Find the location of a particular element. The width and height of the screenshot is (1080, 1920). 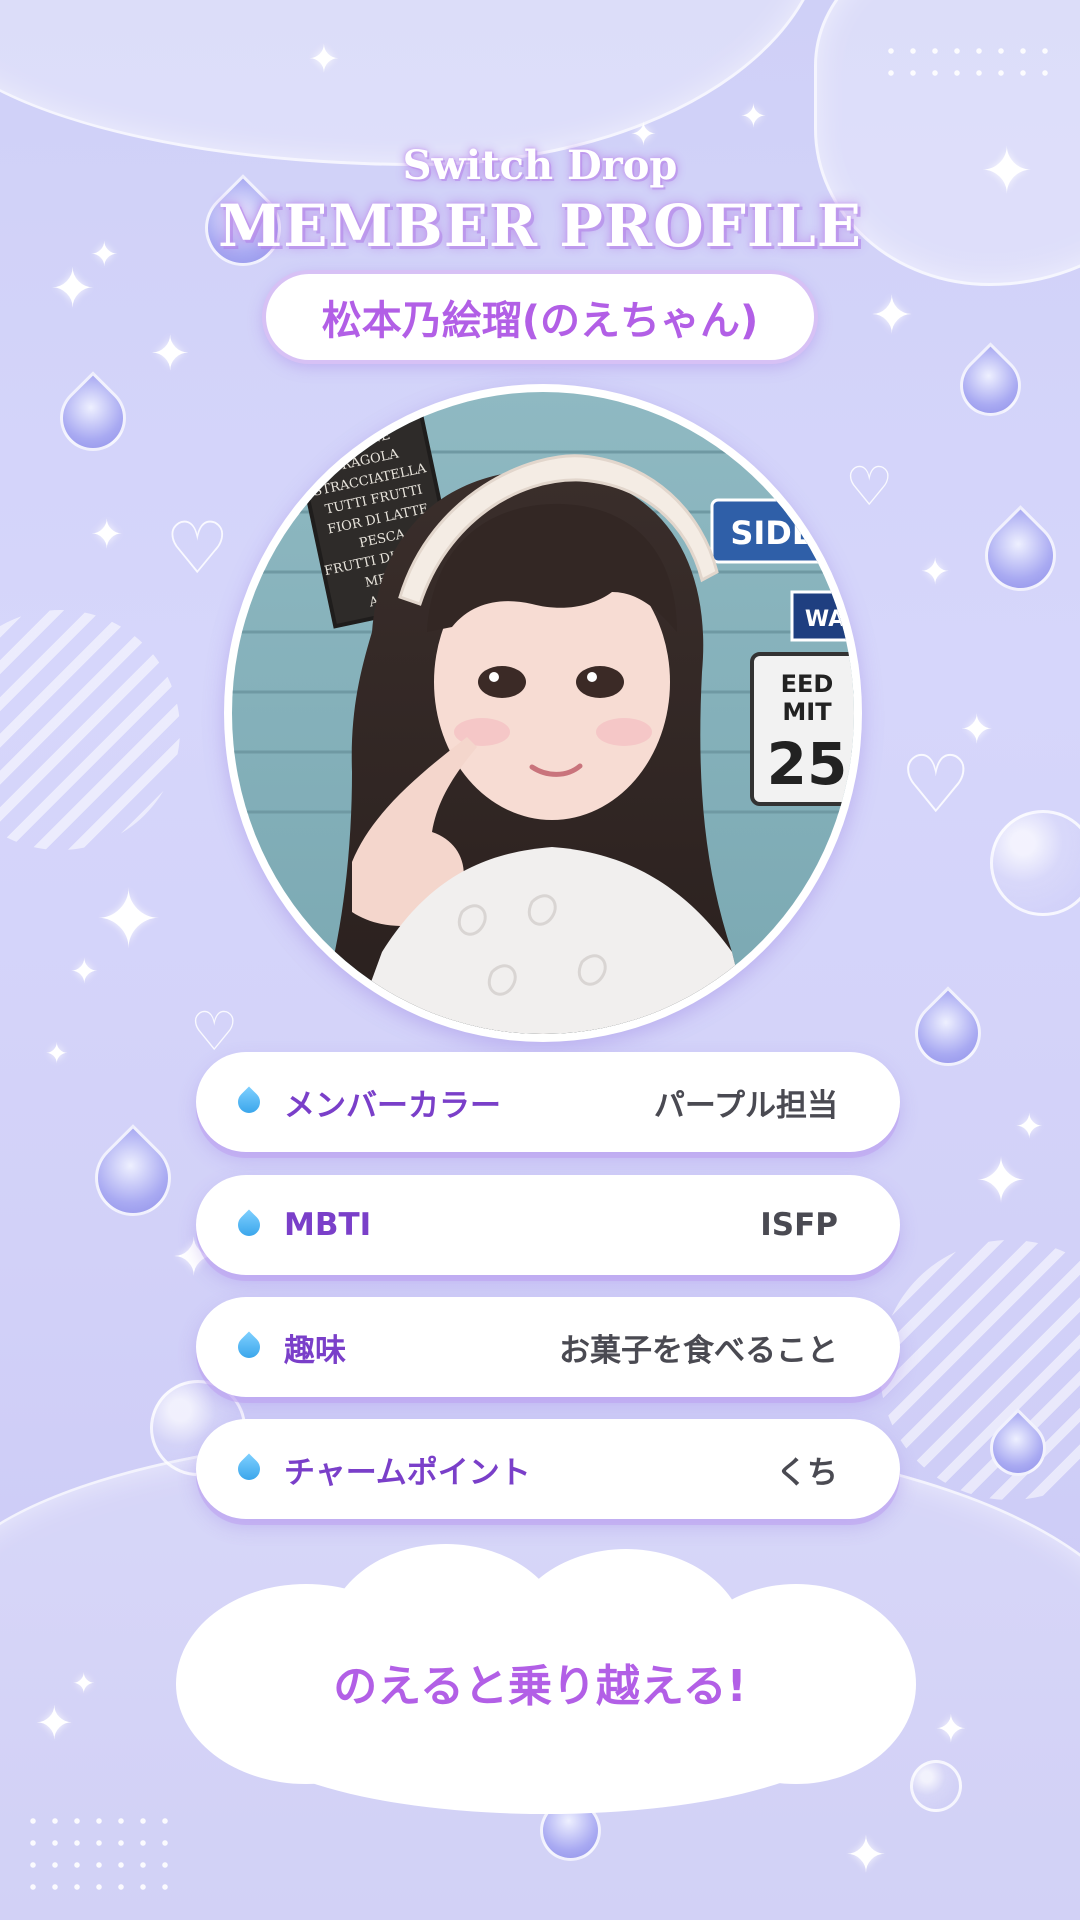

member-name-badge: 松本乃絵瑠(のえちゃん) is located at coordinates (540, 317).